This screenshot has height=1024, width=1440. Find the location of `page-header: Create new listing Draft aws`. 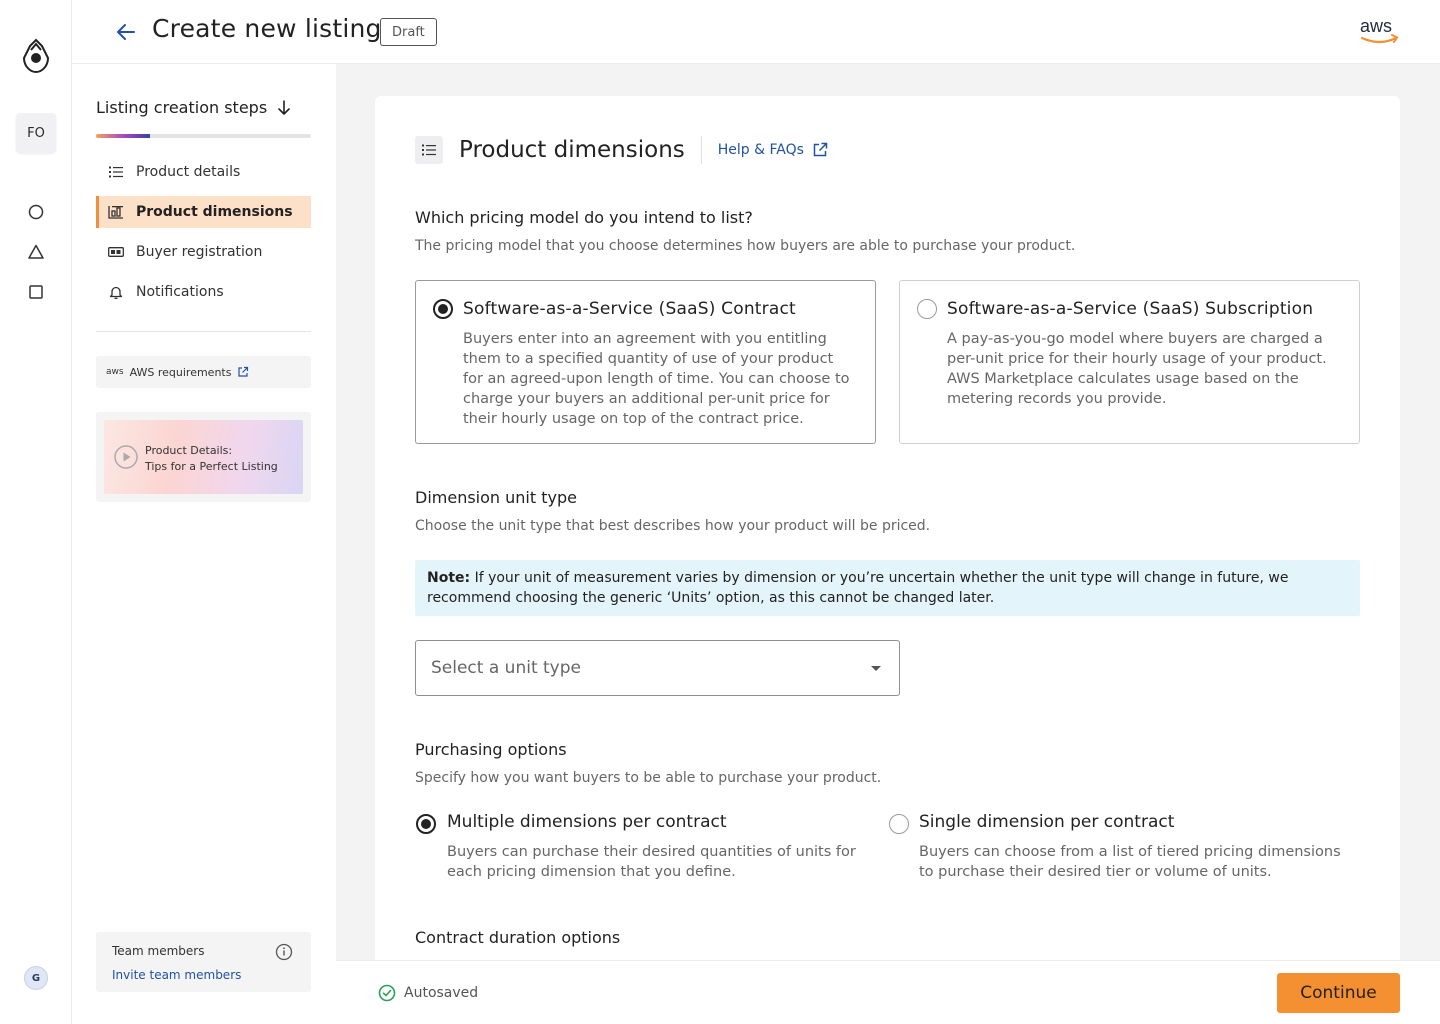

page-header: Create new listing Draft aws is located at coordinates (756, 32).